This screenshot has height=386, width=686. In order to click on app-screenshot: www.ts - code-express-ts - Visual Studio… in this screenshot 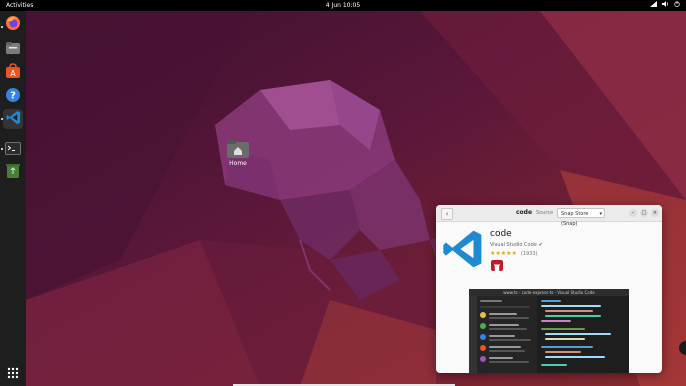, I will do `click(549, 331)`.